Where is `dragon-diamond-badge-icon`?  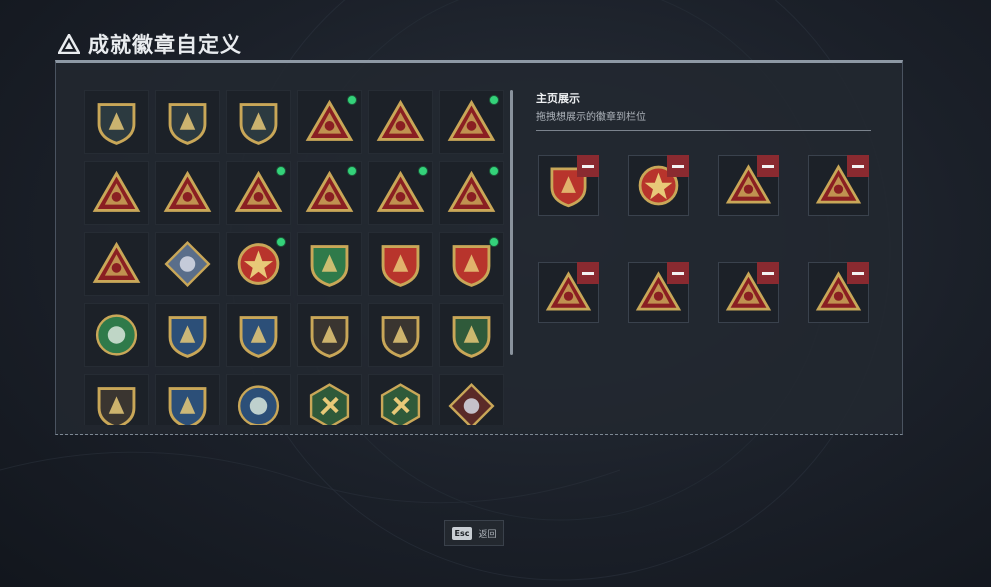
dragon-diamond-badge-icon is located at coordinates (471, 403).